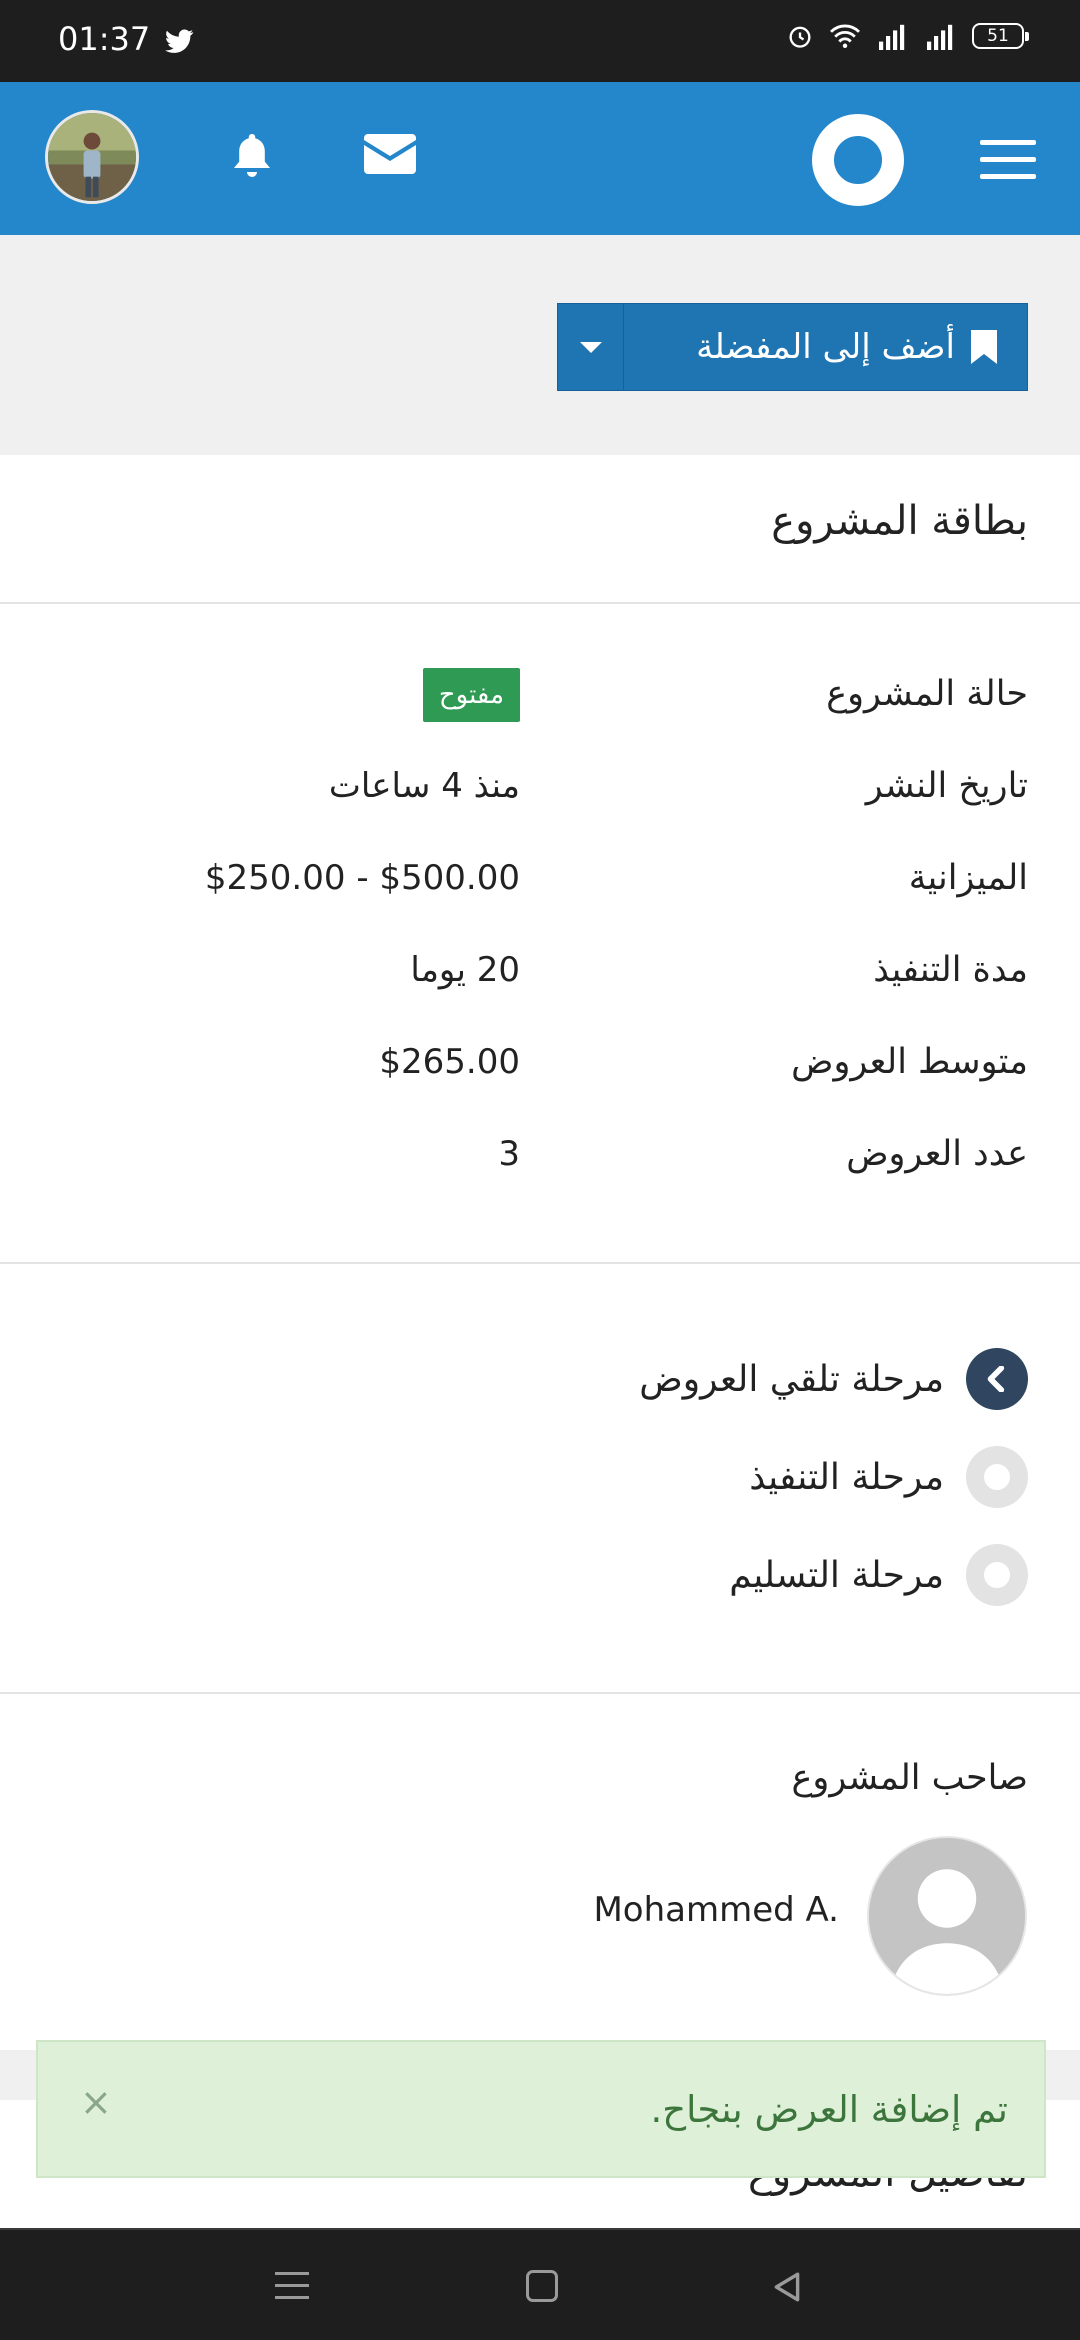  I want to click on twitter-icon, so click(179, 41).